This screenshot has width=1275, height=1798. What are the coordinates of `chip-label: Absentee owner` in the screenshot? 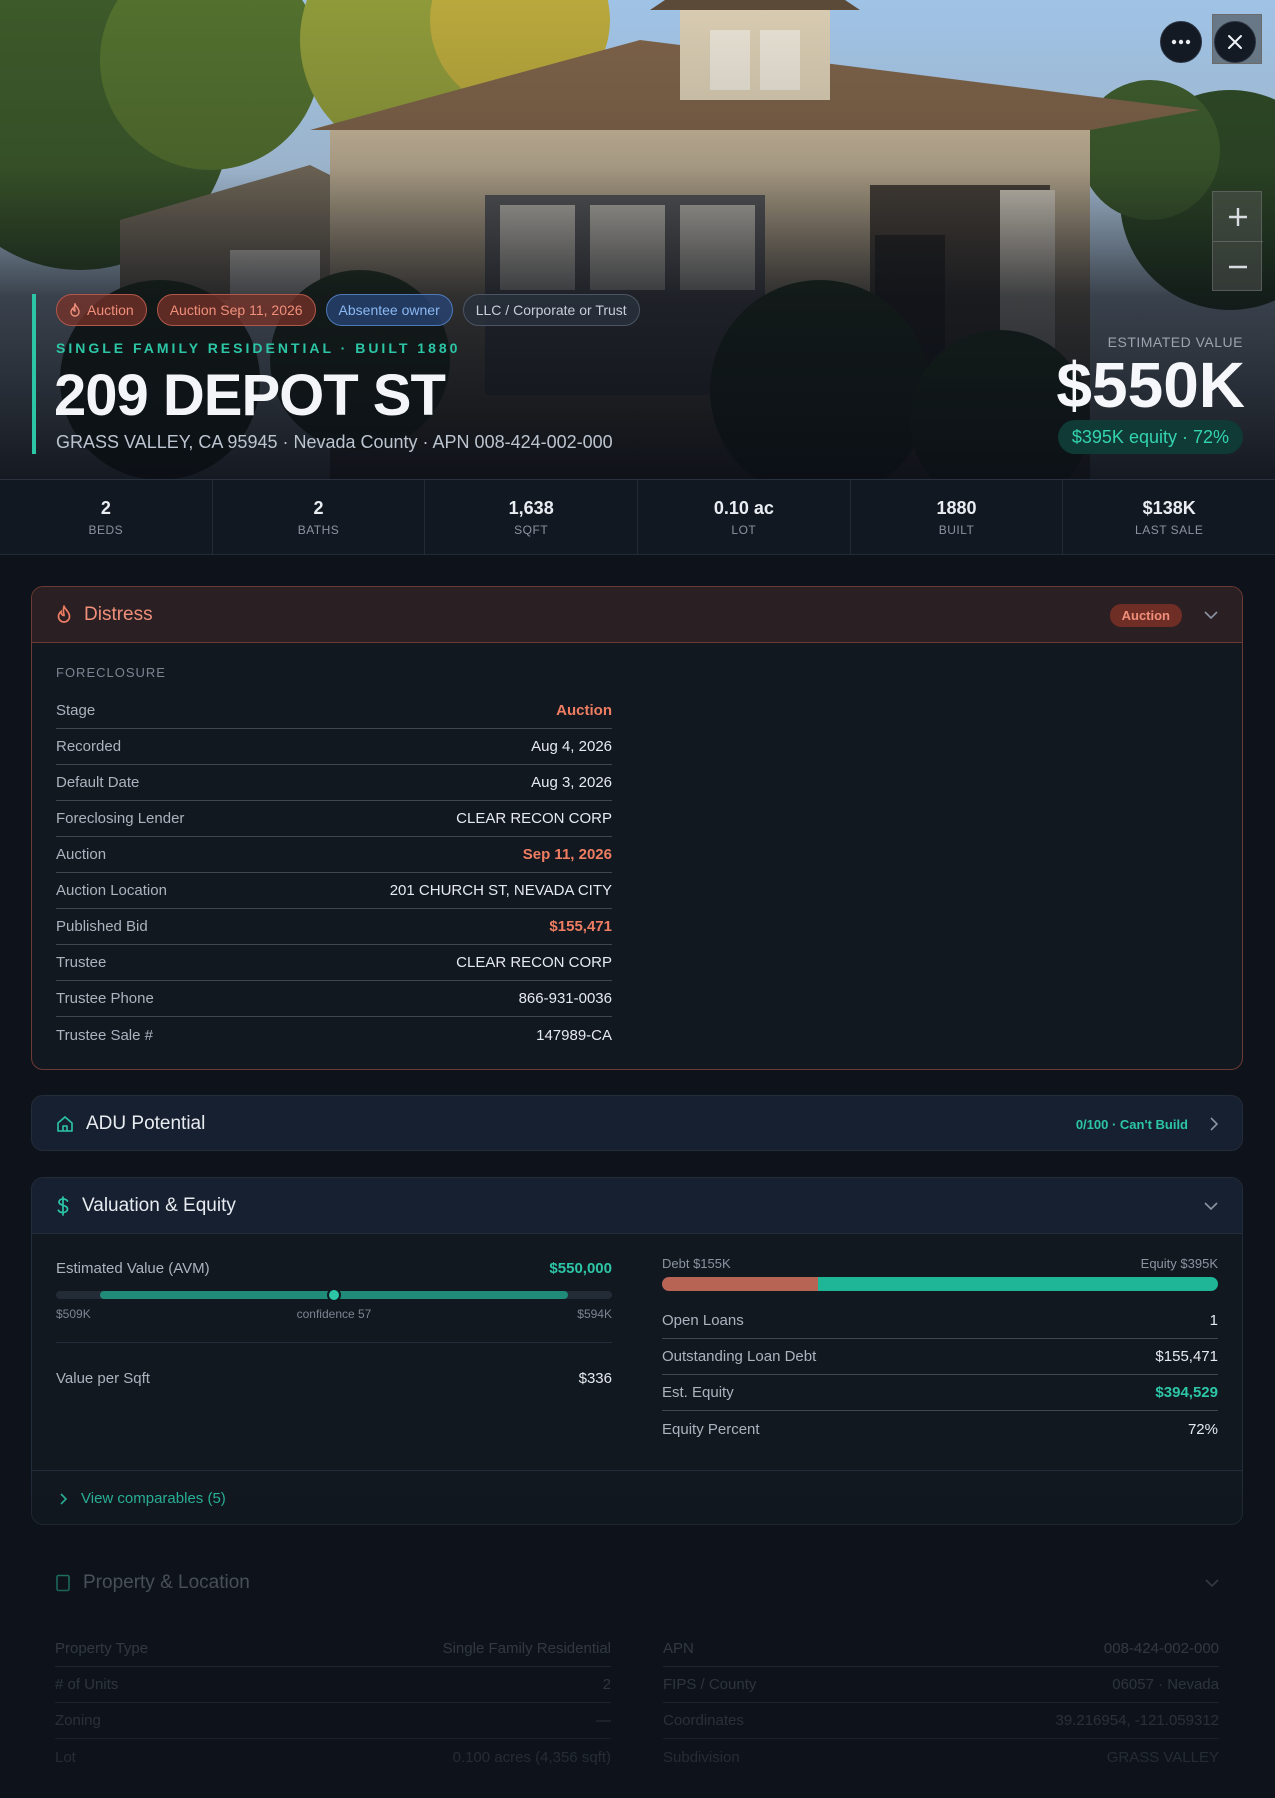 It's located at (389, 310).